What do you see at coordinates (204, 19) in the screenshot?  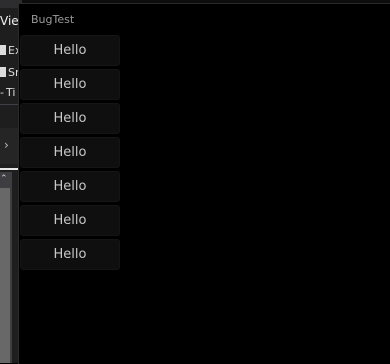 I see `window-titlebar: BugTest` at bounding box center [204, 19].